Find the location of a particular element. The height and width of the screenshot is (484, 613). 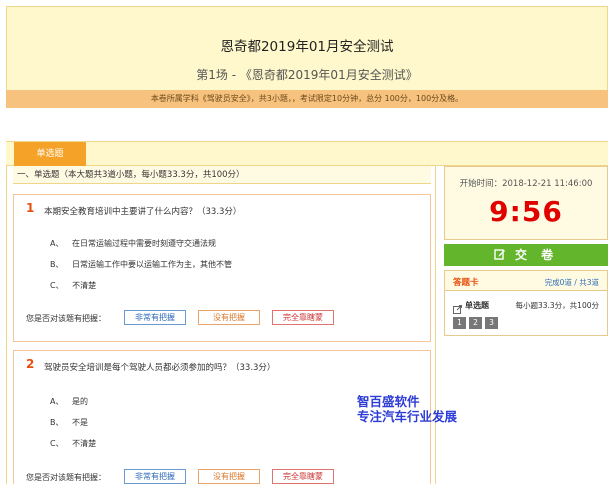

answer-card-score: 每小题33.3分，共100分 is located at coordinates (557, 305).